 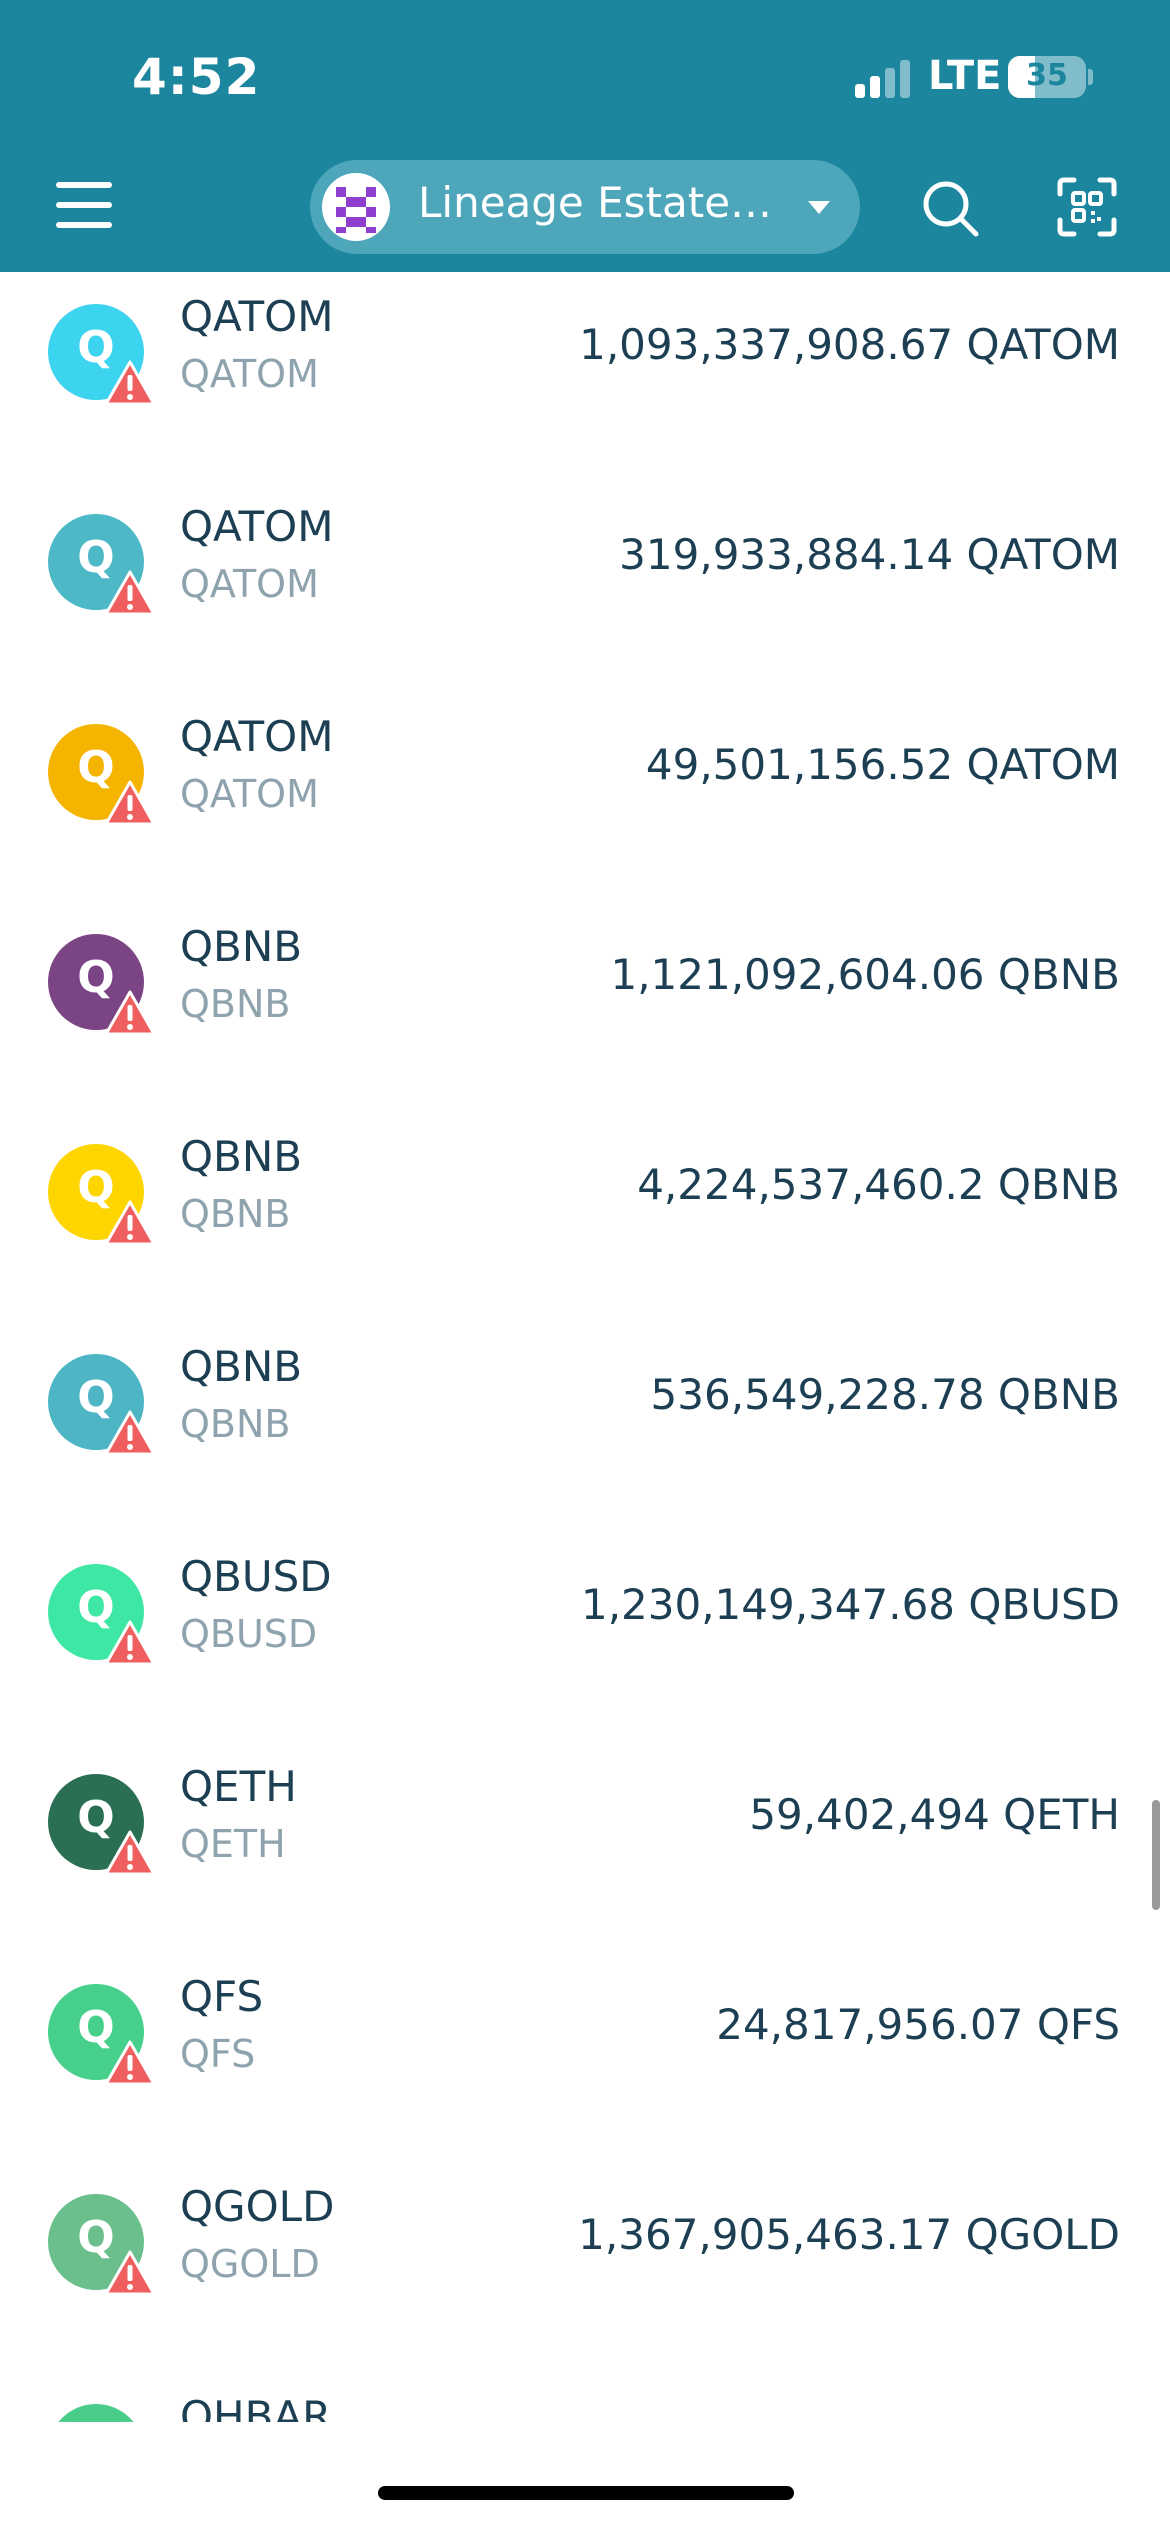 What do you see at coordinates (850, 1604) in the screenshot?
I see `token-balance: 1,230,149,347.68 QBUSD` at bounding box center [850, 1604].